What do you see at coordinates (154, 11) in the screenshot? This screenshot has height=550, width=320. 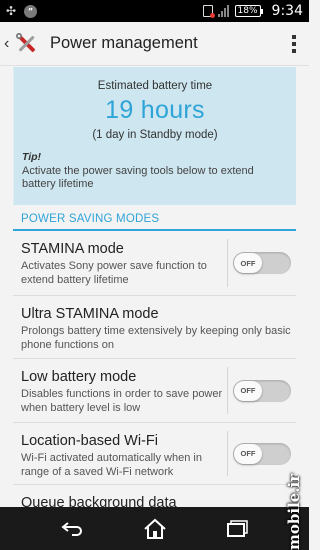 I see `status-bar: ✣ ” 18% 9:34` at bounding box center [154, 11].